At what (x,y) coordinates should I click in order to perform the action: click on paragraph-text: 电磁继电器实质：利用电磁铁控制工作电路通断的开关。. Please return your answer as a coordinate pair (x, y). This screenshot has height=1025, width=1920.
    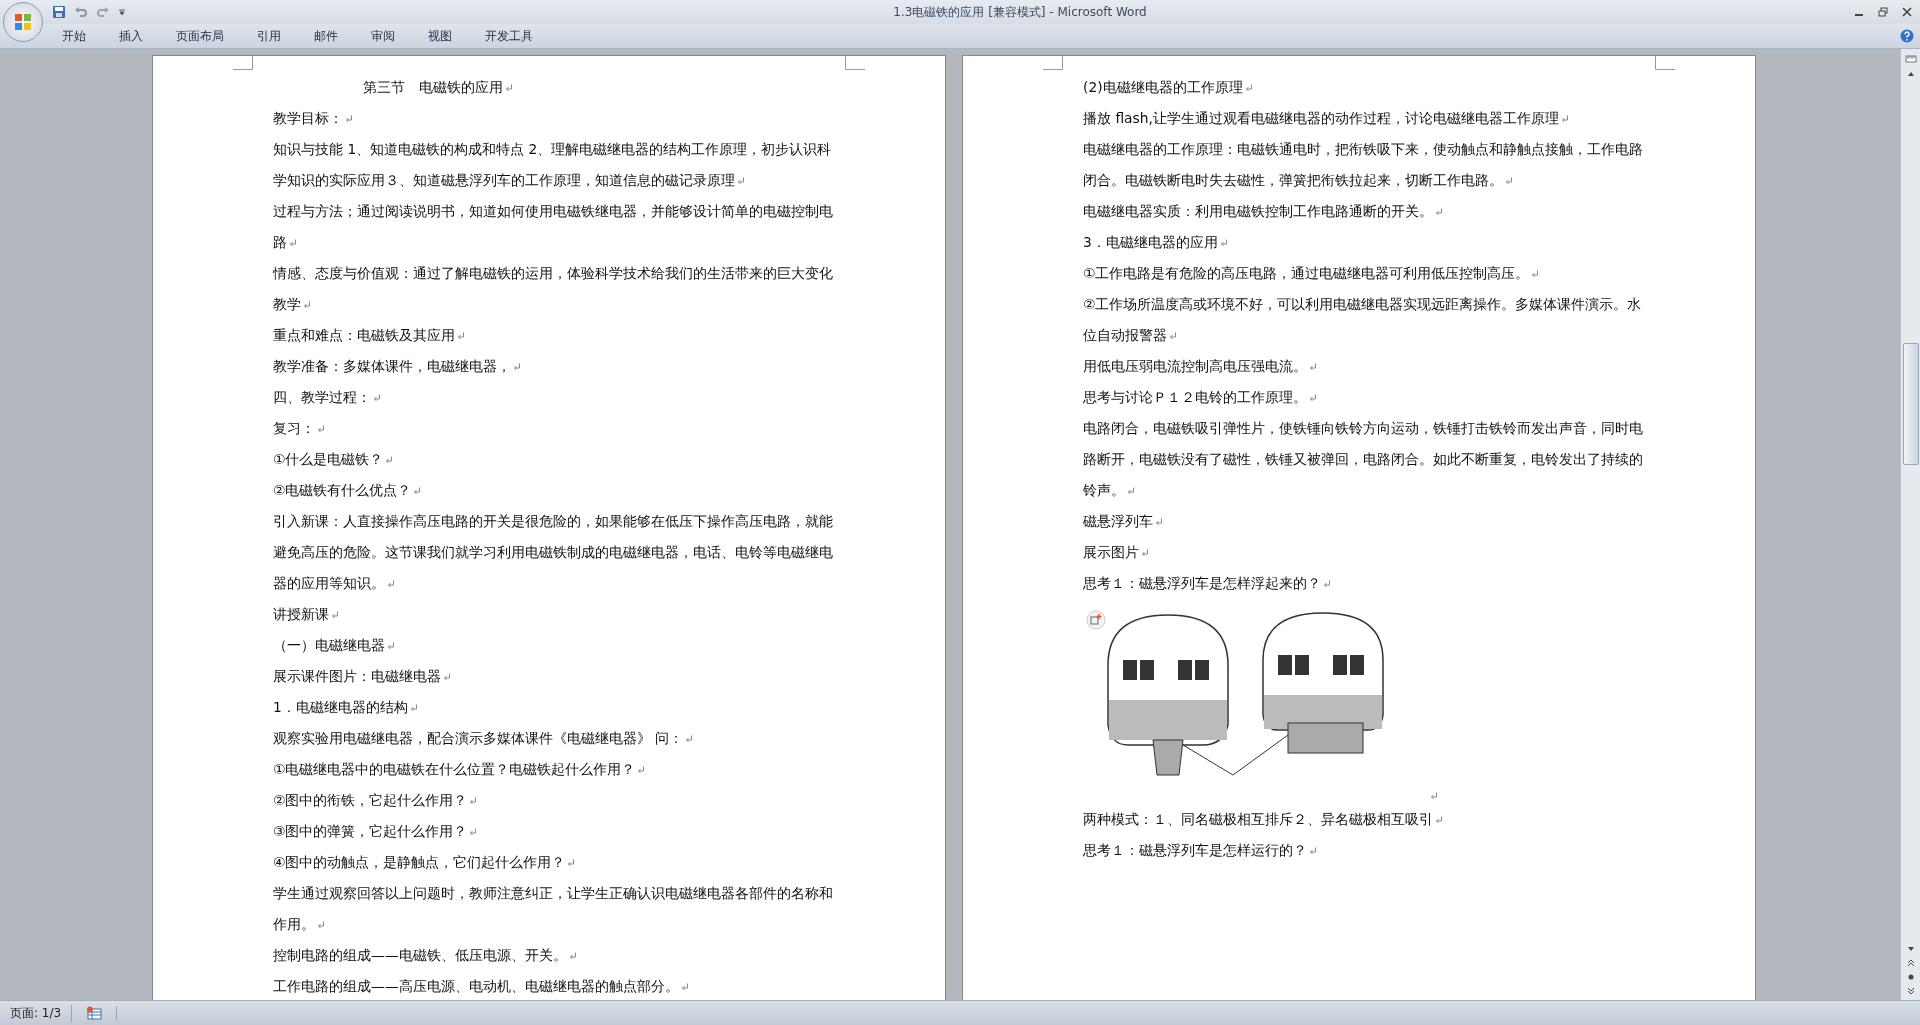
    Looking at the image, I should click on (1363, 211).